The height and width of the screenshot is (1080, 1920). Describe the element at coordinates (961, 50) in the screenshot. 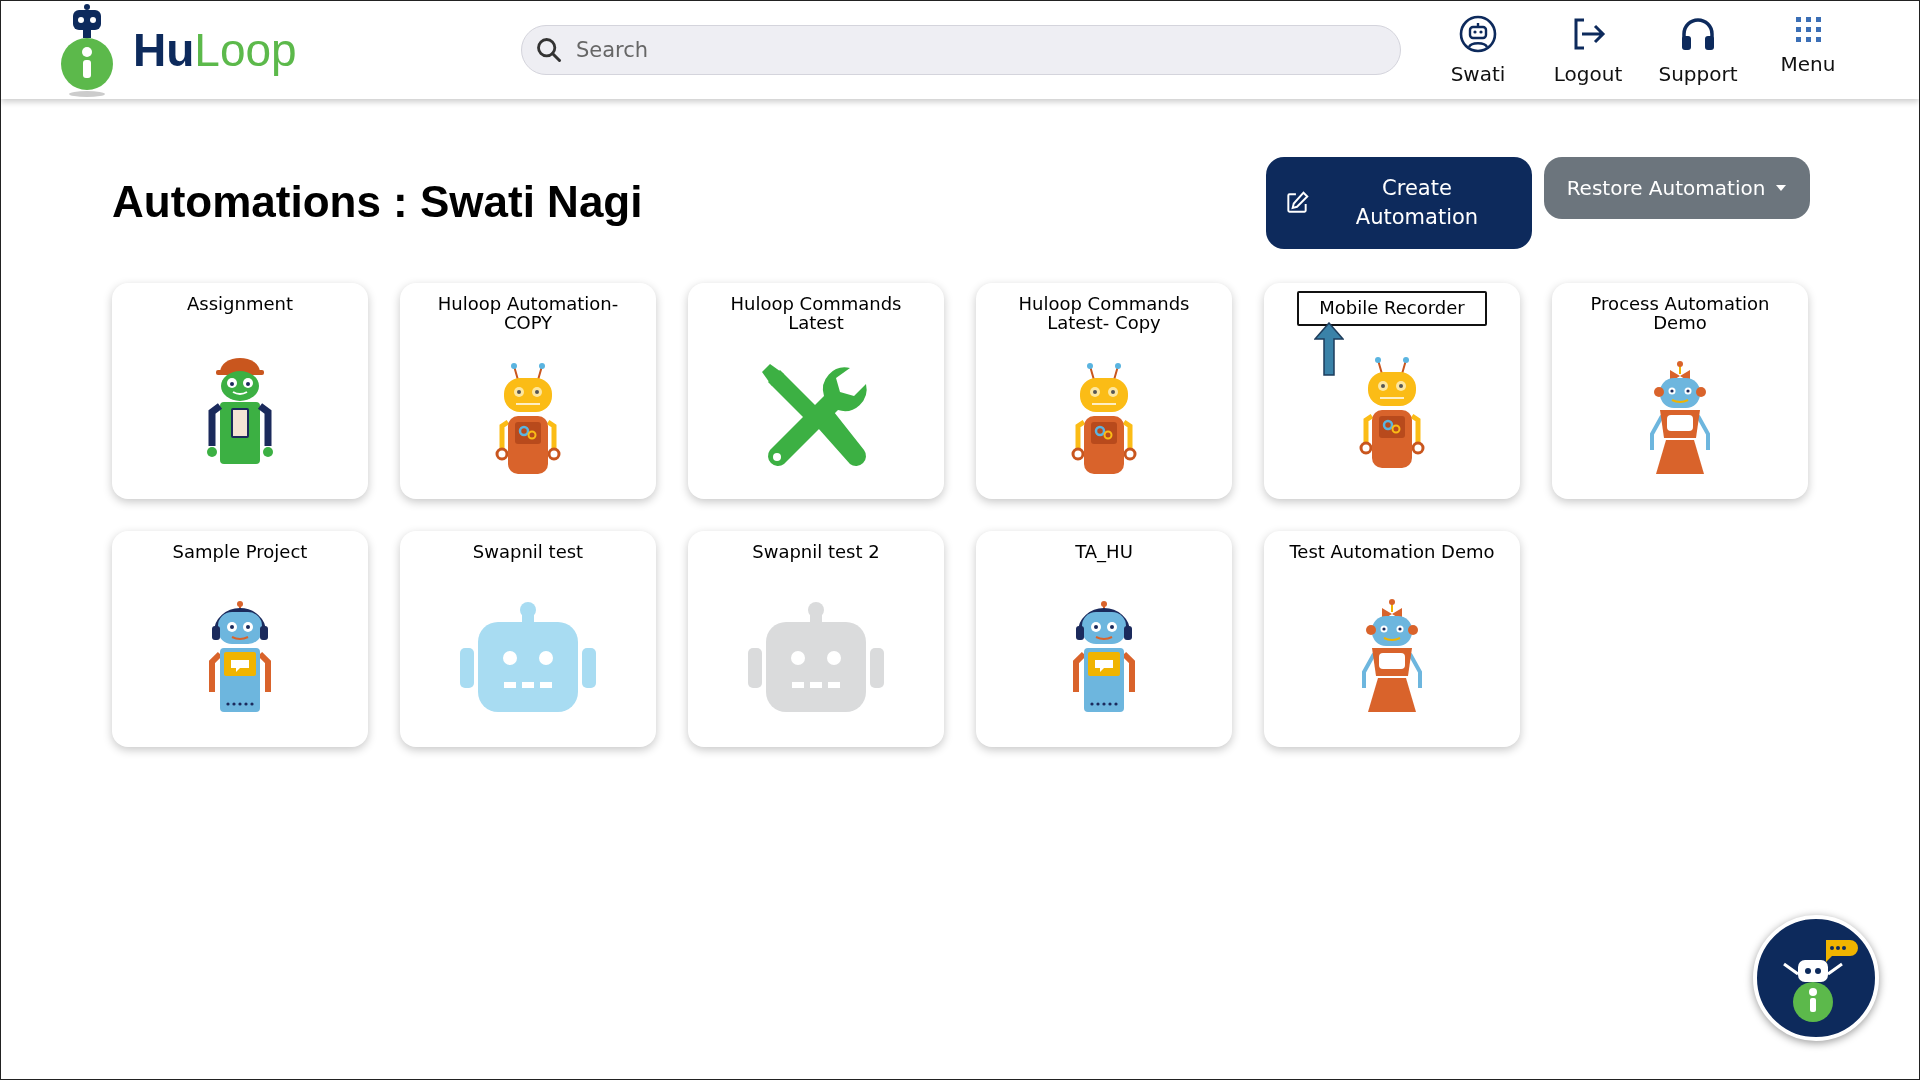

I see `search-field: Search` at that location.